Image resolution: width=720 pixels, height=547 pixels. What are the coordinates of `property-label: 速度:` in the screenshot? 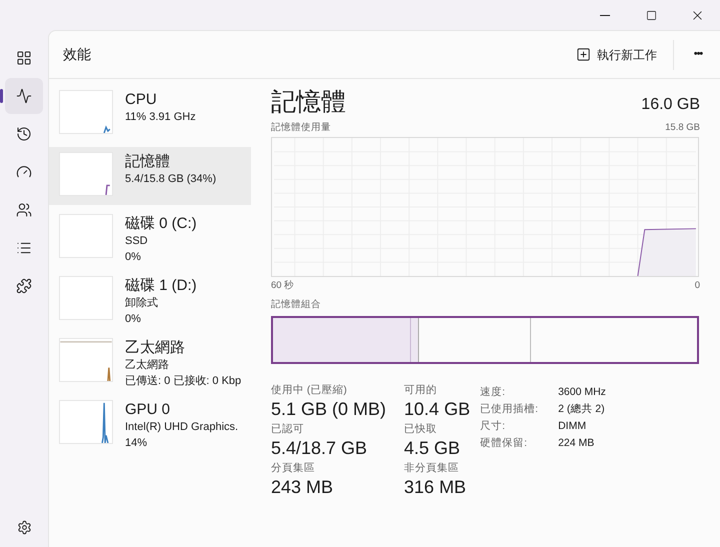 It's located at (493, 392).